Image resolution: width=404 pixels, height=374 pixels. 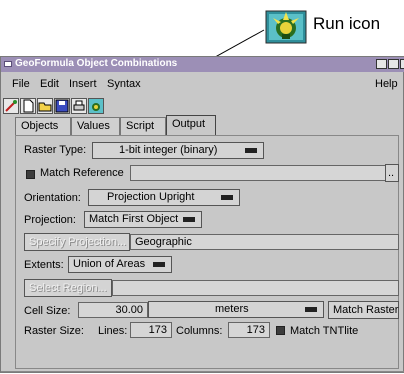 I want to click on match-reference-label: Match Reference, so click(x=82, y=173).